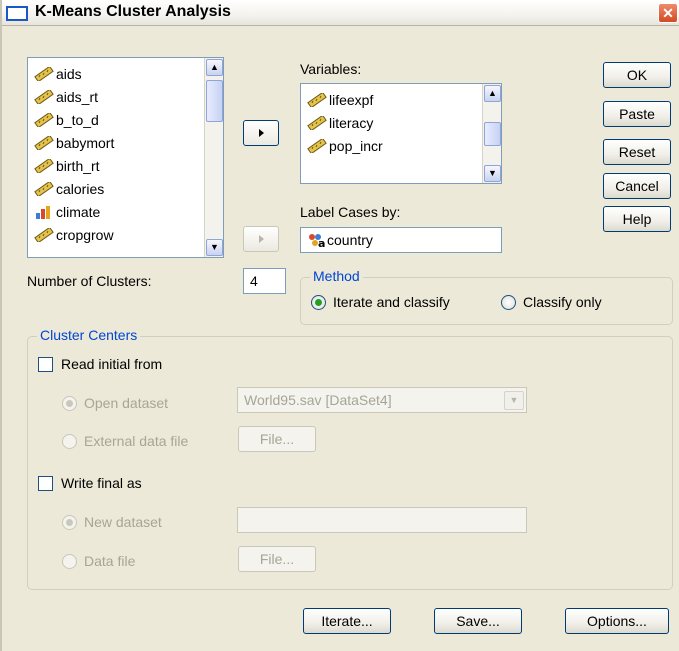 The width and height of the screenshot is (679, 651). What do you see at coordinates (58, 74) in the screenshot?
I see `list-item: aids` at bounding box center [58, 74].